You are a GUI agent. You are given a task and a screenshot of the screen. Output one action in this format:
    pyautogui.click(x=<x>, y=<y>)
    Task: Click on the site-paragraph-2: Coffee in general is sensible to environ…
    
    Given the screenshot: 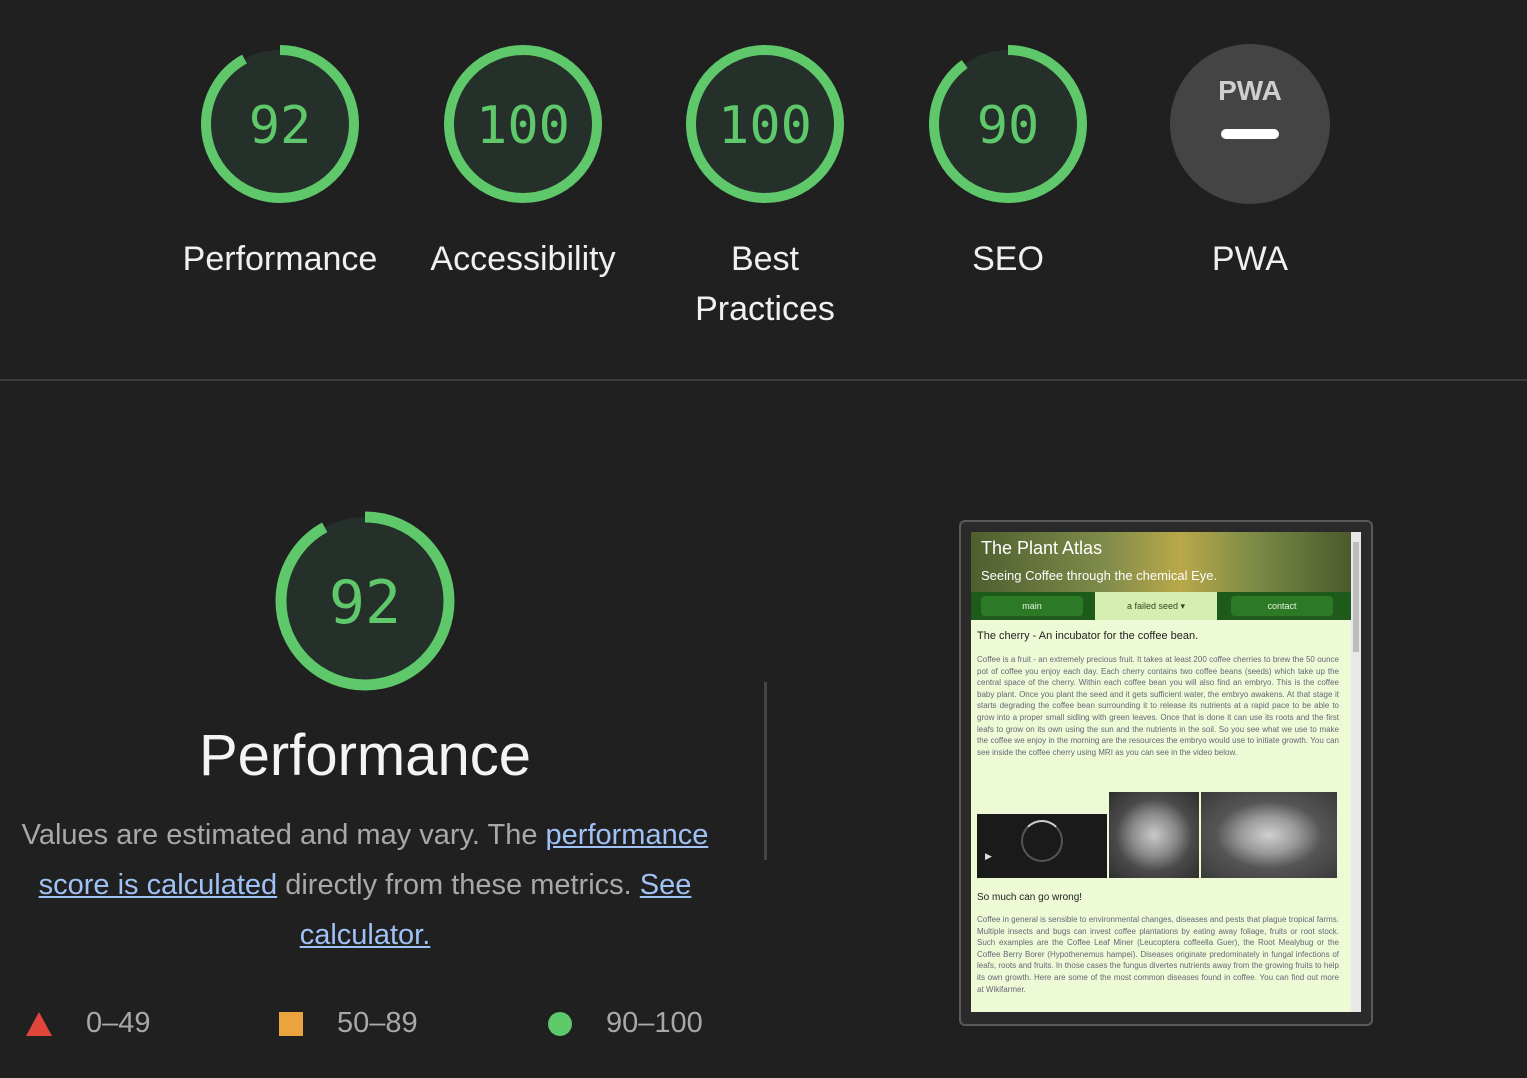 What is the action you would take?
    pyautogui.click(x=1158, y=954)
    